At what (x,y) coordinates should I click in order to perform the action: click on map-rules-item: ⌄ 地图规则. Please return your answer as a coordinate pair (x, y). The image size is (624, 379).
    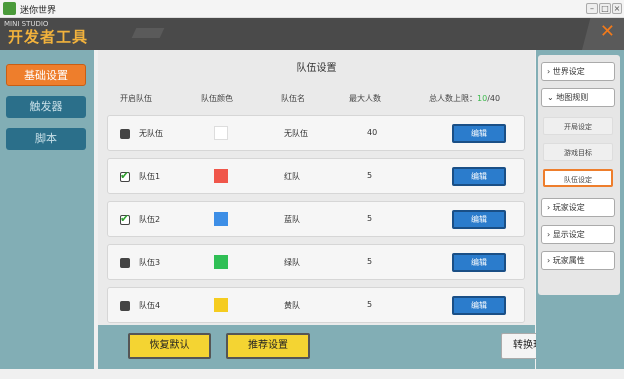
    Looking at the image, I should click on (578, 97).